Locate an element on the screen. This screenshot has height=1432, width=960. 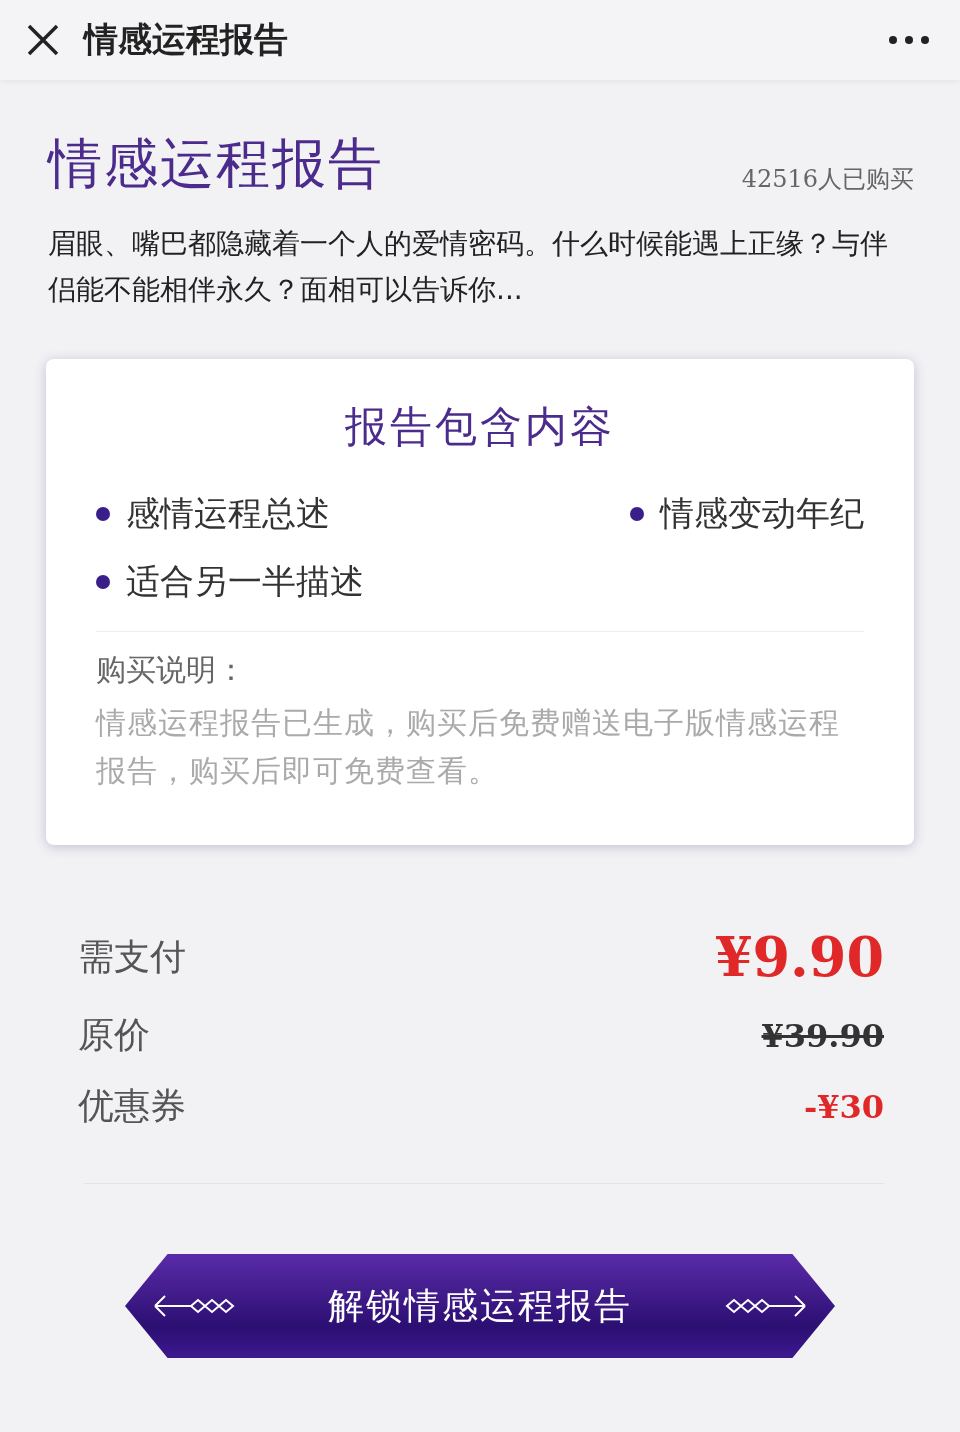
purchase-note: 情感运程报告已生成，购买后免费赠送电子版情感运程报告，购买后即可免费查看。 is located at coordinates (468, 747).